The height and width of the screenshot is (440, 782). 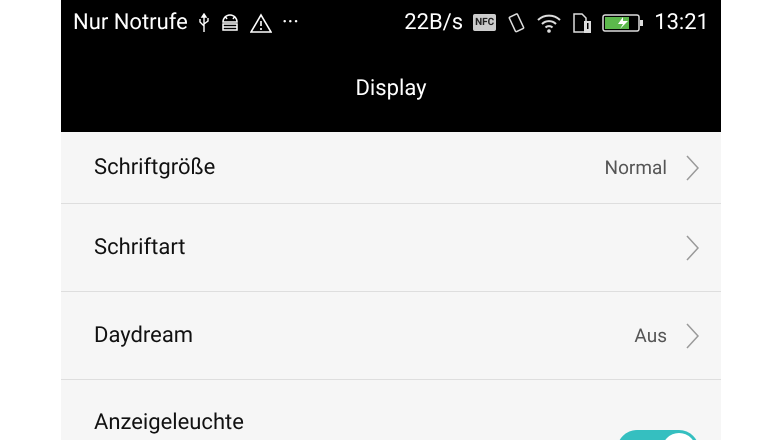 What do you see at coordinates (681, 22) in the screenshot?
I see `clock: 13:21` at bounding box center [681, 22].